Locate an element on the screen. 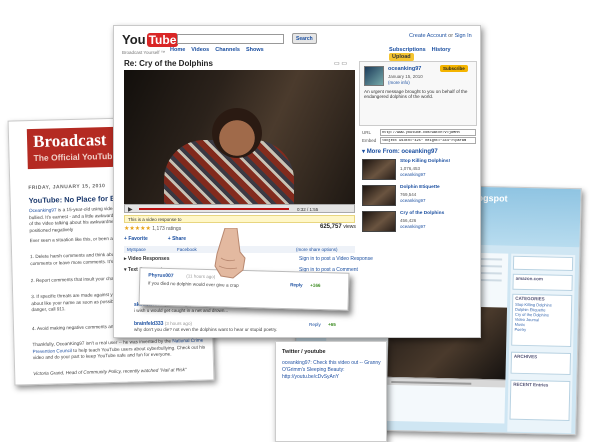  twitter-header: Twitter / youtube is located at coordinates (304, 352).